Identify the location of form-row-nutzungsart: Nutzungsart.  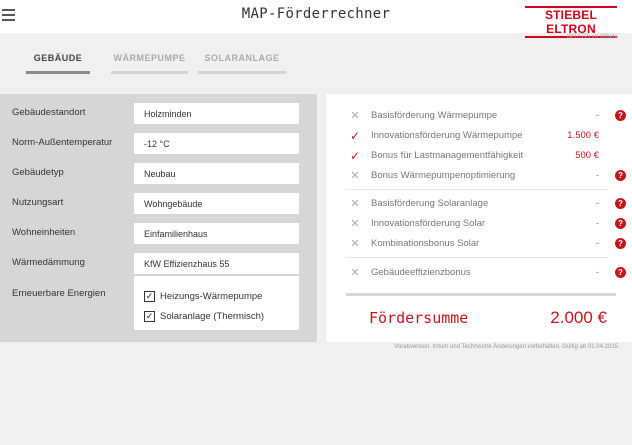
(158, 203).